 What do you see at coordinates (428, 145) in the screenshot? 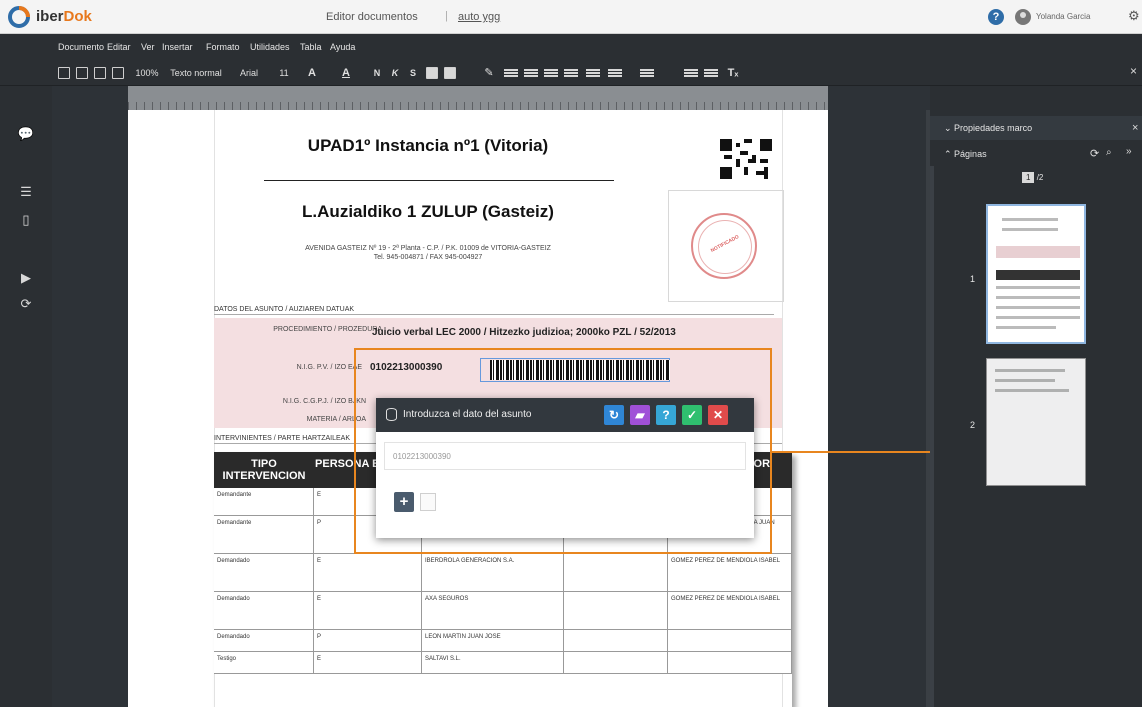
I see `court-name: UPAD1º Instancia nº1 (Vitoria)` at bounding box center [428, 145].